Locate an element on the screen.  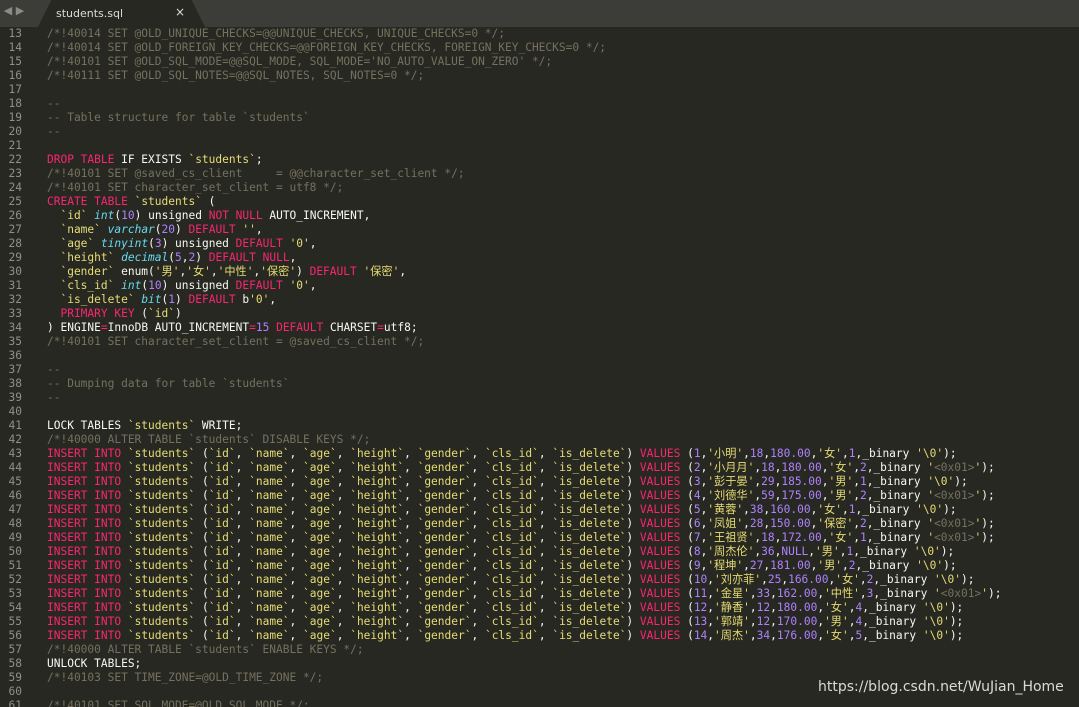
code-token: ,_binary is located at coordinates (897, 495).